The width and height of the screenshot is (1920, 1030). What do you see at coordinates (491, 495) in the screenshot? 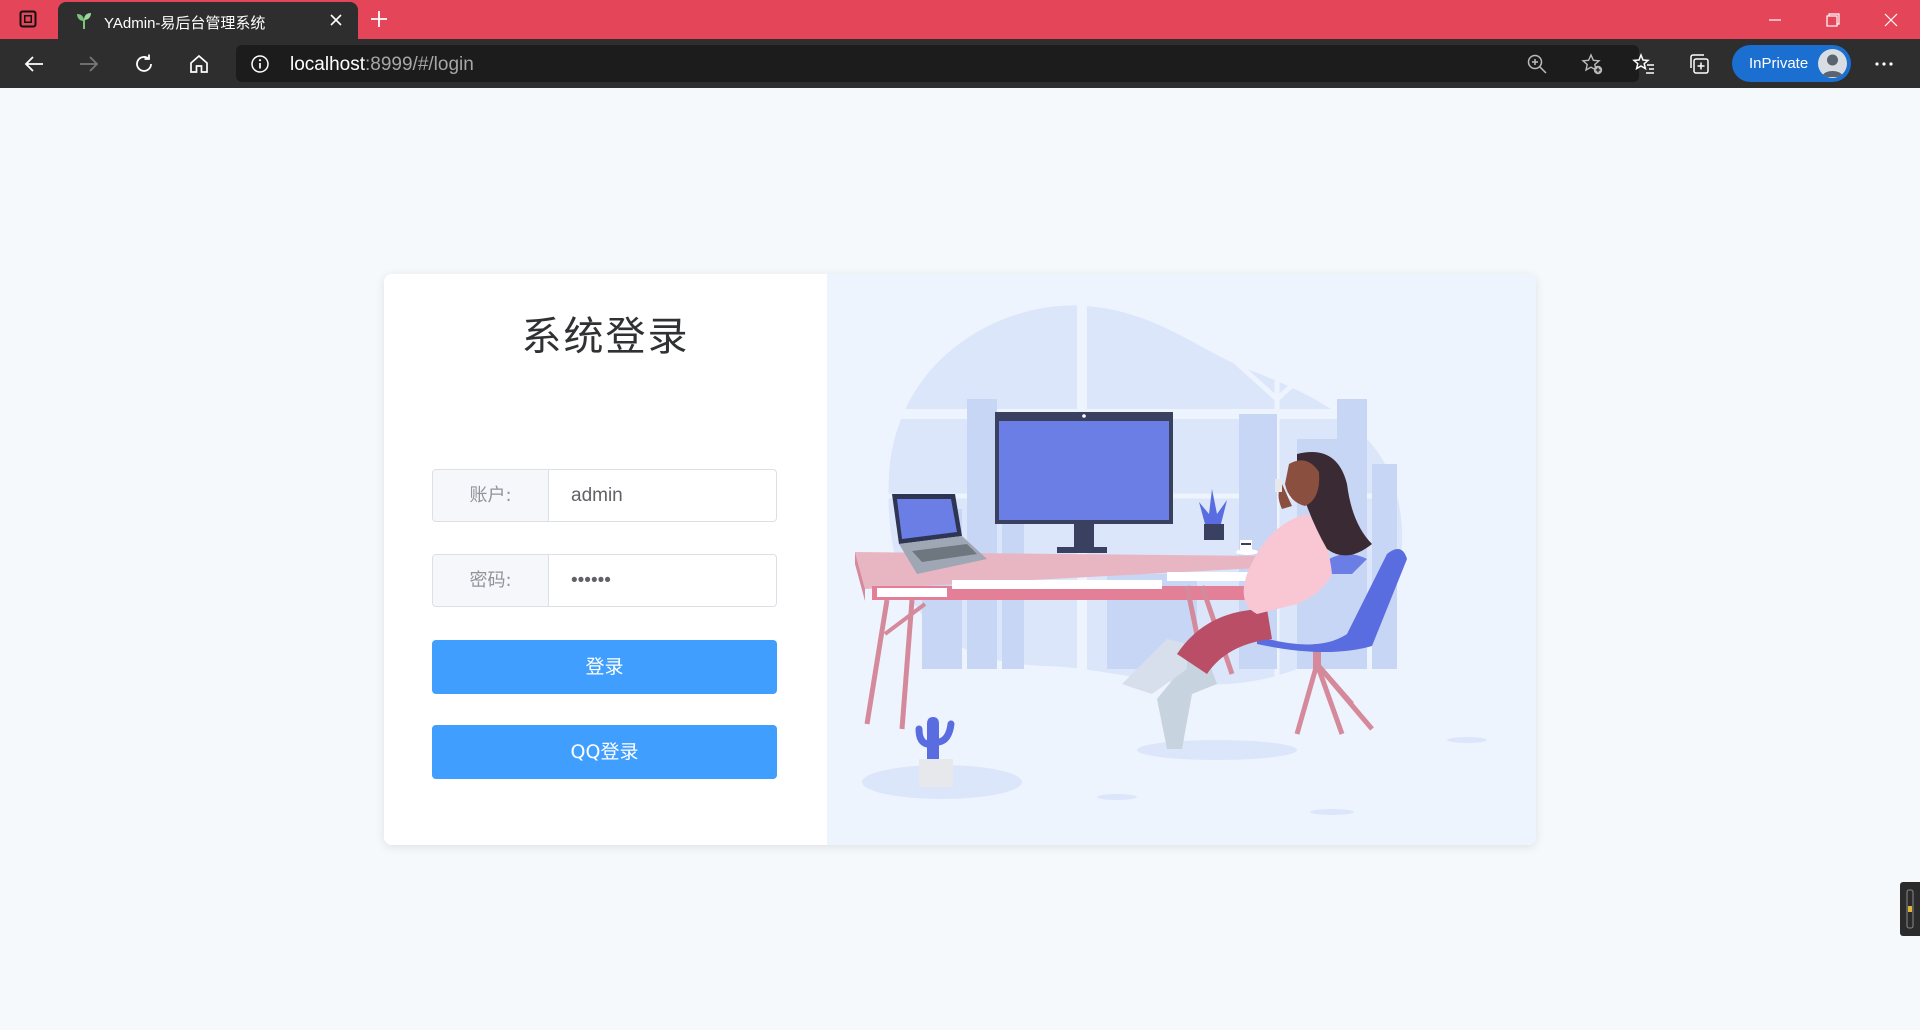
I see `account-label: 账户:` at bounding box center [491, 495].